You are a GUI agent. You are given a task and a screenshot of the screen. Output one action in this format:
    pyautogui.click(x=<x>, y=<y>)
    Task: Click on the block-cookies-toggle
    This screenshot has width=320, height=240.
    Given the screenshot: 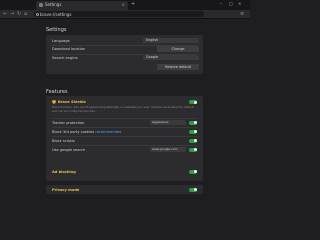 What is the action you would take?
    pyautogui.click(x=193, y=131)
    